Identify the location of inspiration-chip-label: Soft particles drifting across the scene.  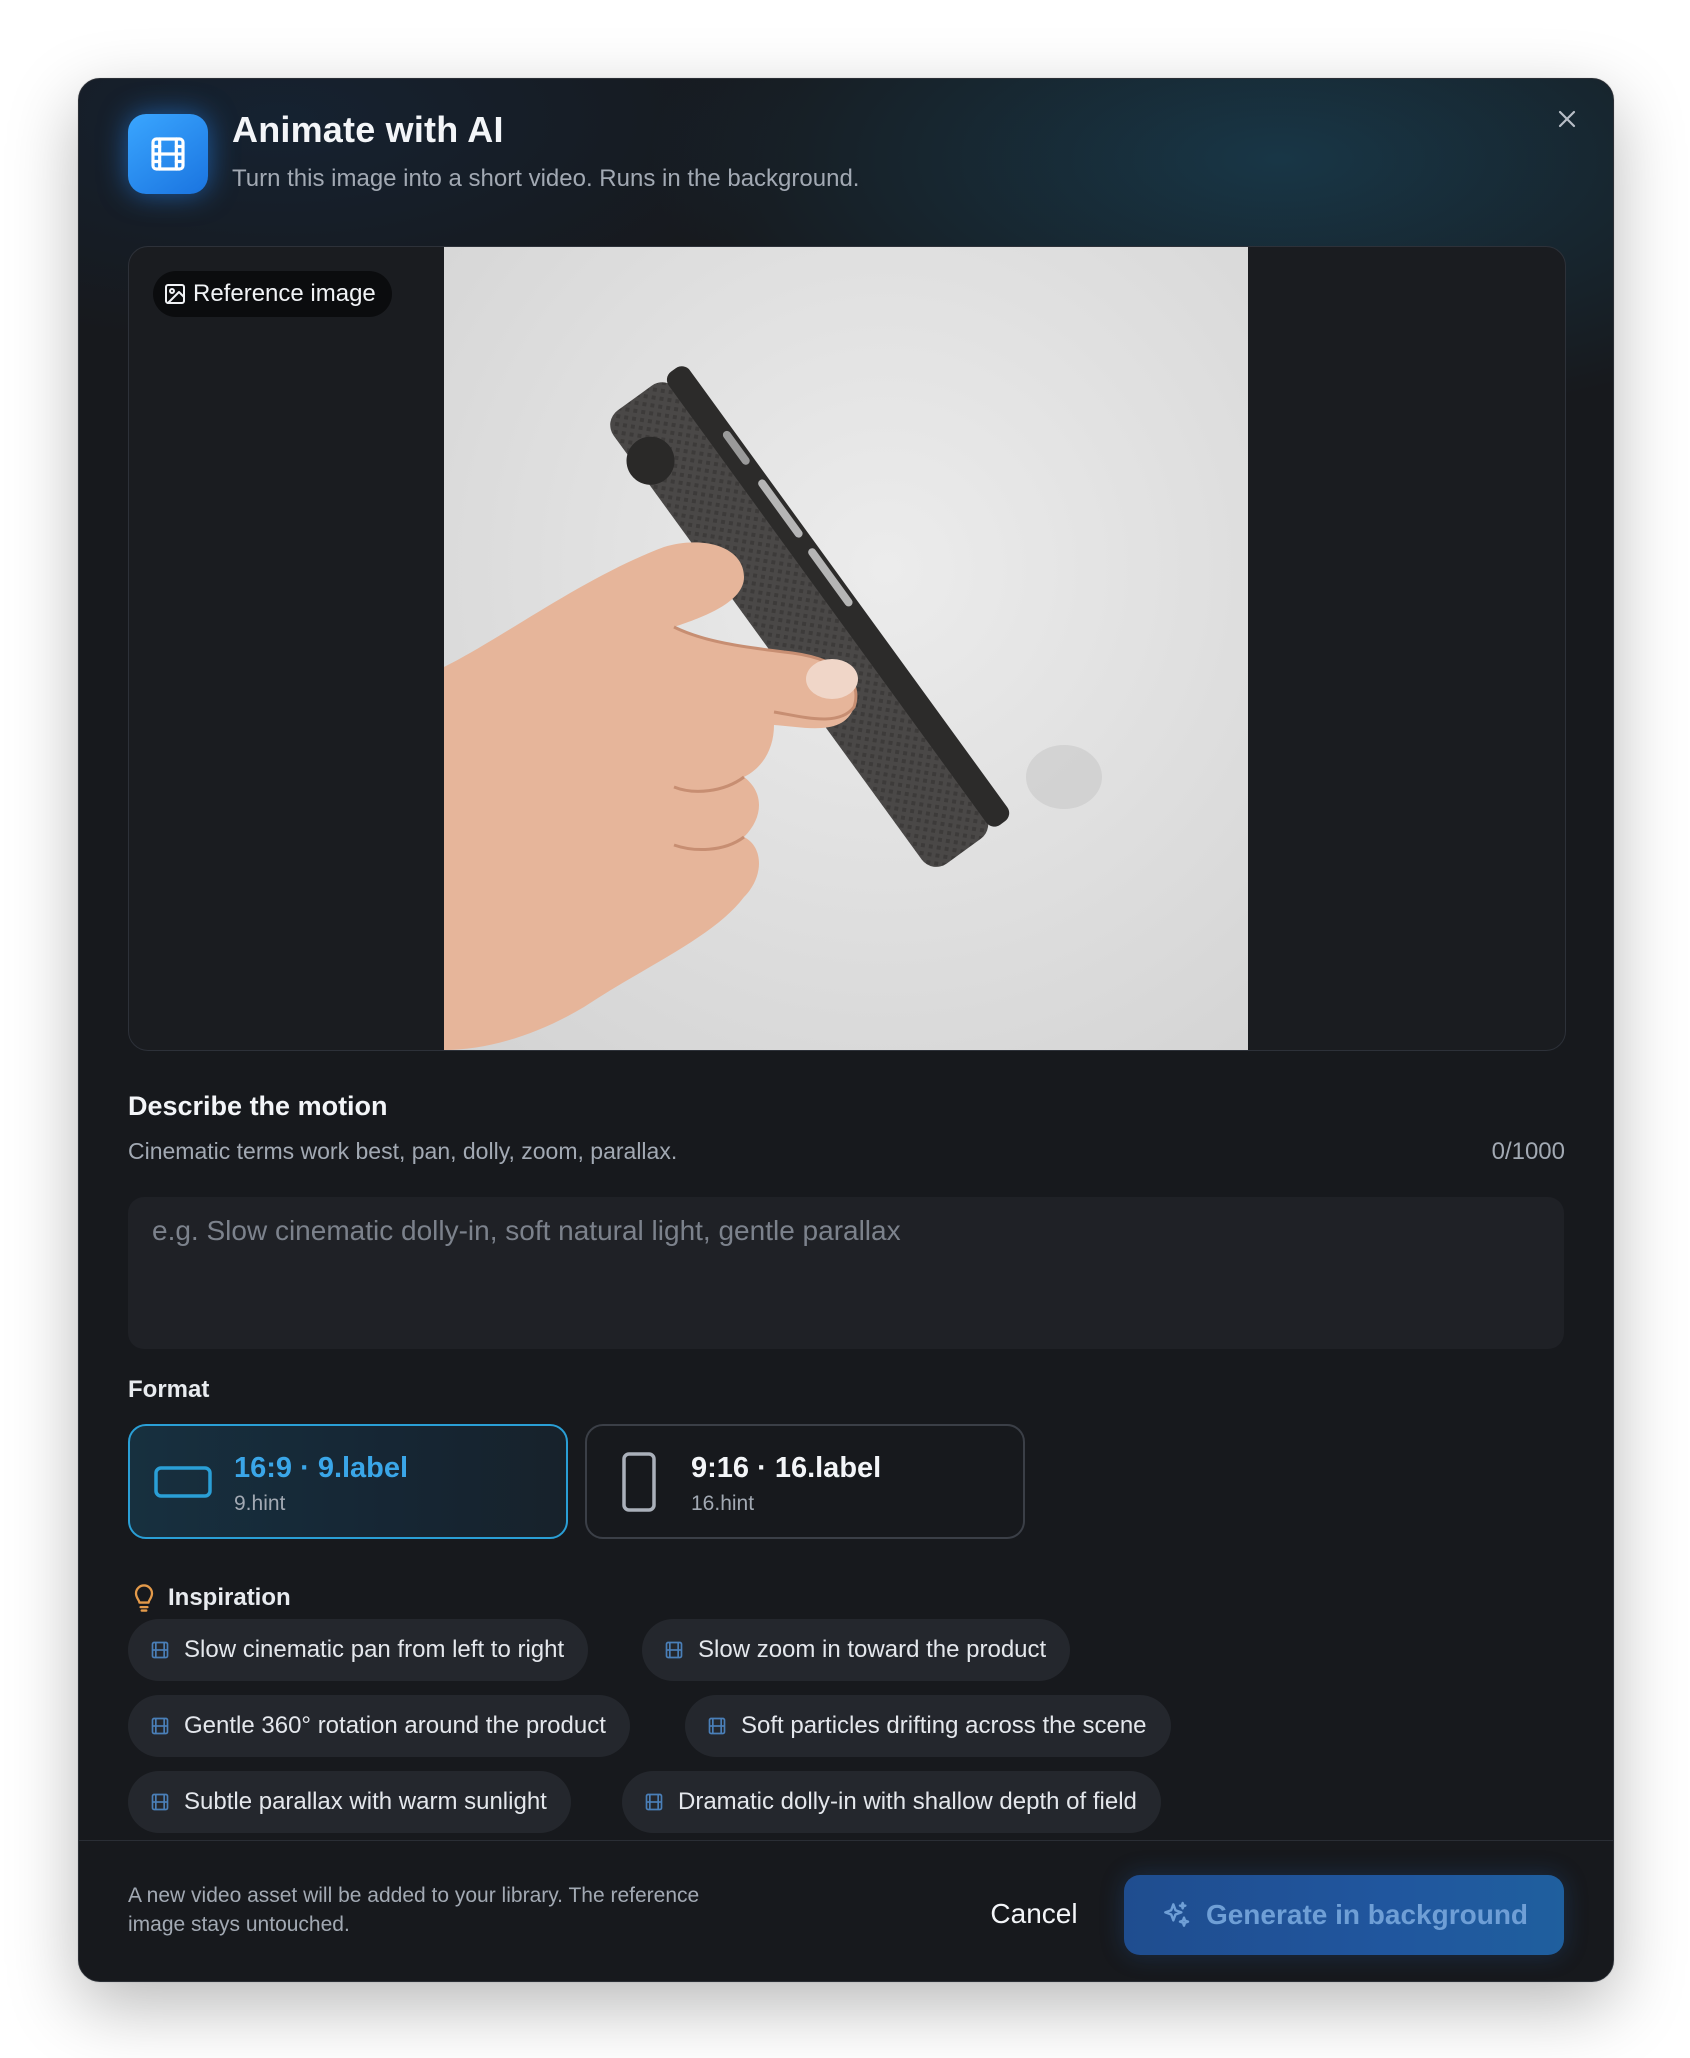
(944, 1725).